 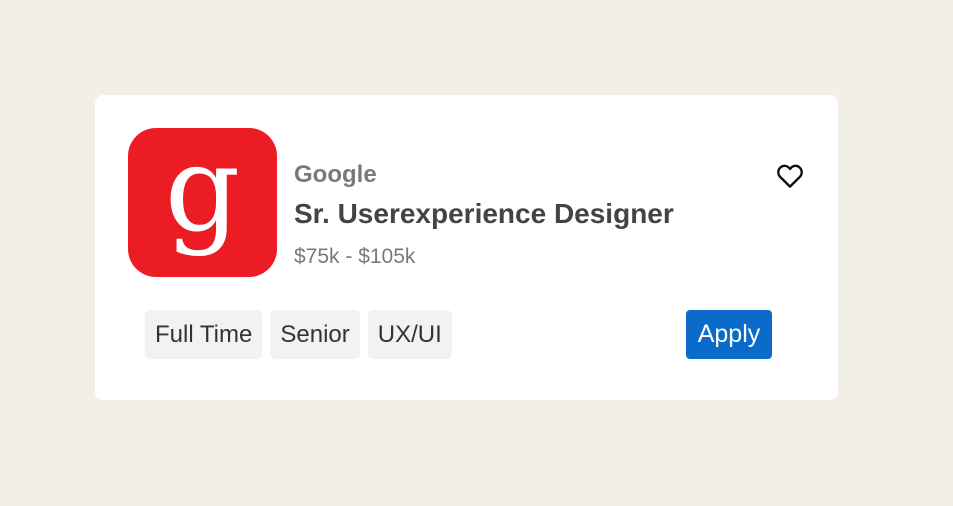 What do you see at coordinates (204, 334) in the screenshot?
I see `tag-full-time: Full Time` at bounding box center [204, 334].